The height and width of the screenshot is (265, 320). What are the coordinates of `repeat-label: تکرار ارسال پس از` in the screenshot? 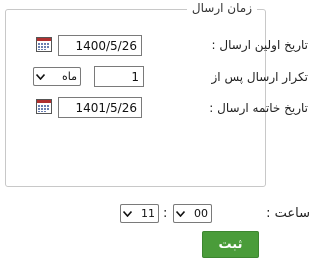 It's located at (260, 77).